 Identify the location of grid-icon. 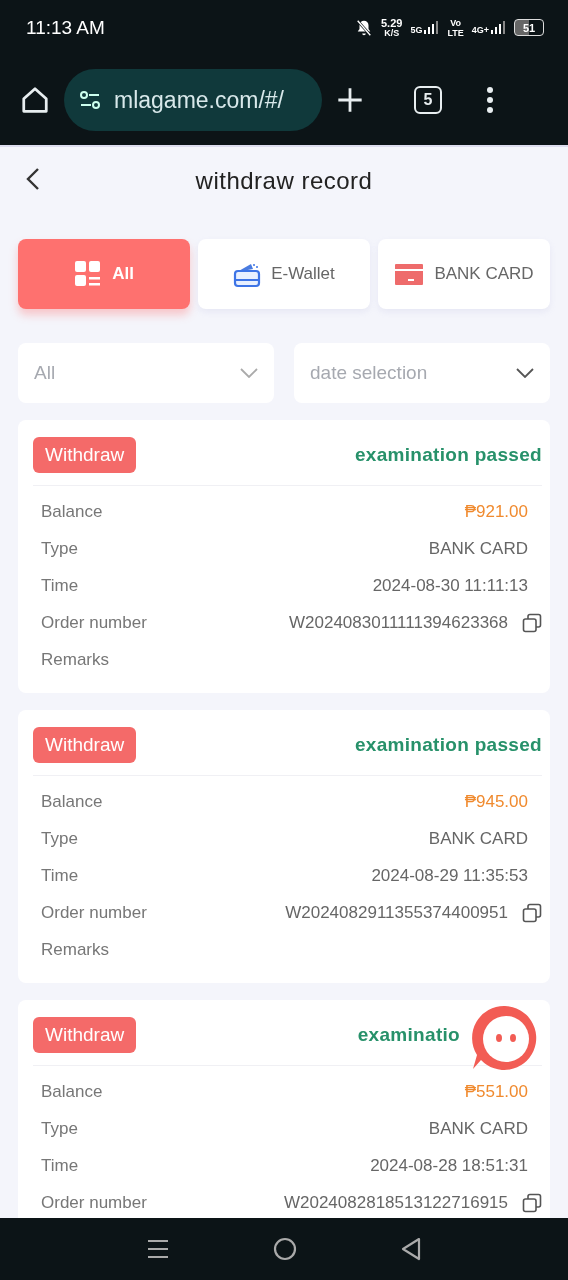
(88, 274).